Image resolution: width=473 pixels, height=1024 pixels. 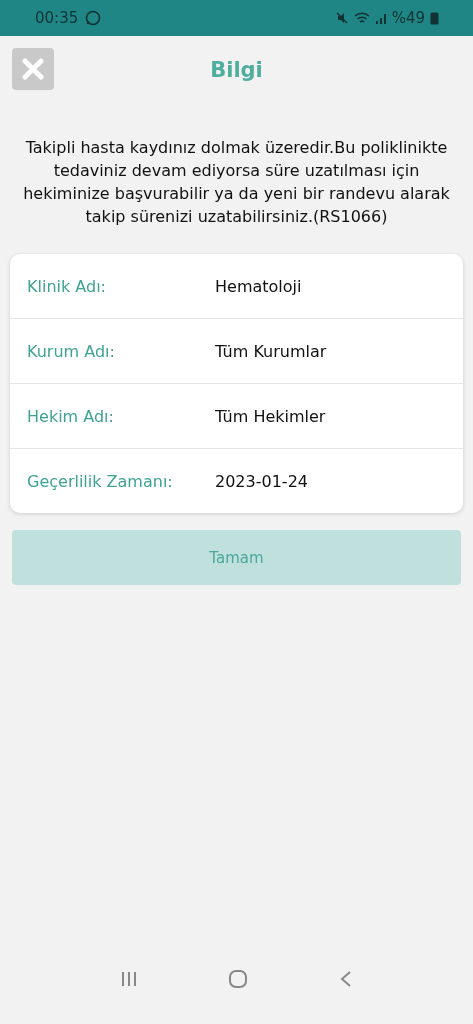 I want to click on field-value: Tüm Hekimler, so click(x=270, y=416).